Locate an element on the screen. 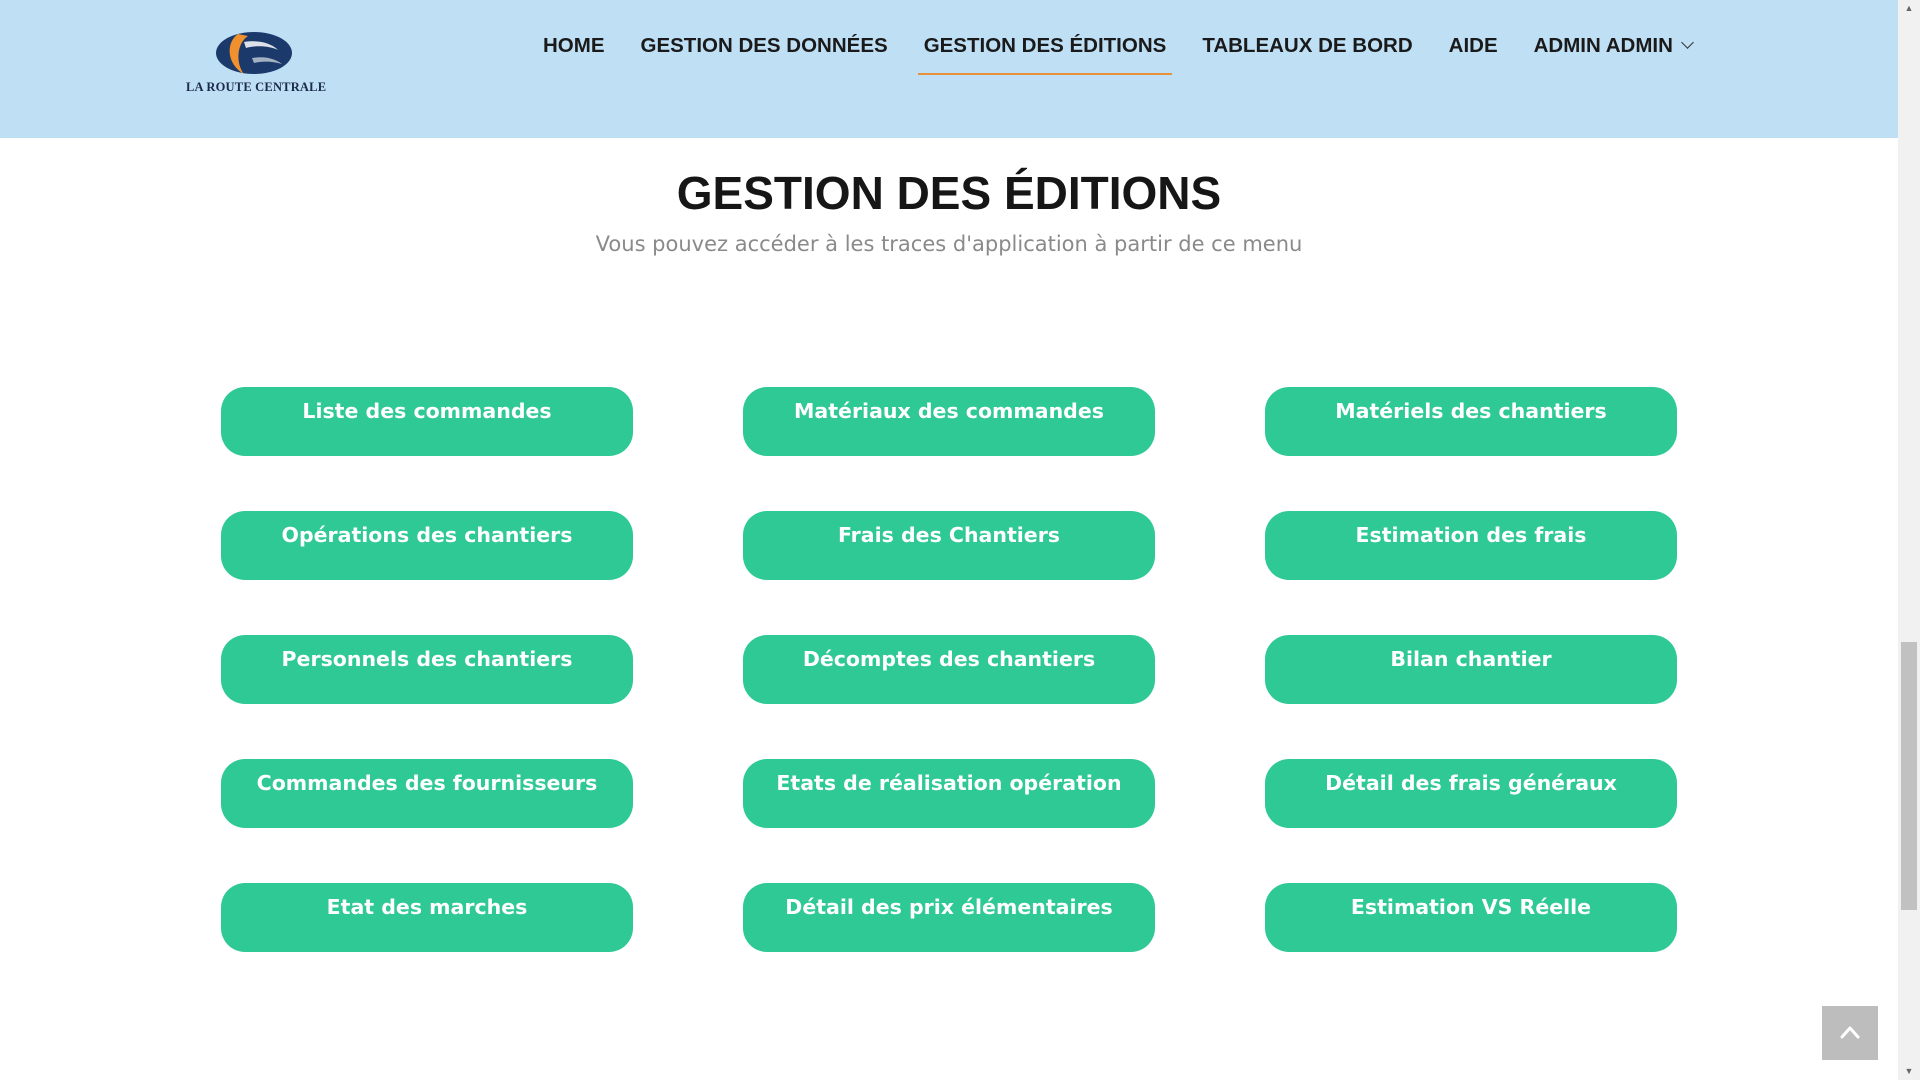 The image size is (1920, 1080). nav-item-label: GESTION DES ÉDITIONS is located at coordinates (1045, 45).